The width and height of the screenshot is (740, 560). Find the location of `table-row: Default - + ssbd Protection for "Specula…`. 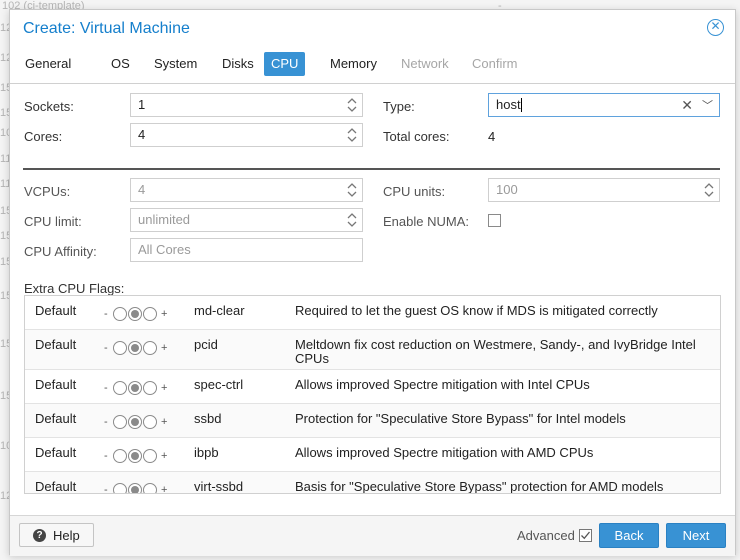

table-row: Default - + ssbd Protection for "Specula… is located at coordinates (372, 421).